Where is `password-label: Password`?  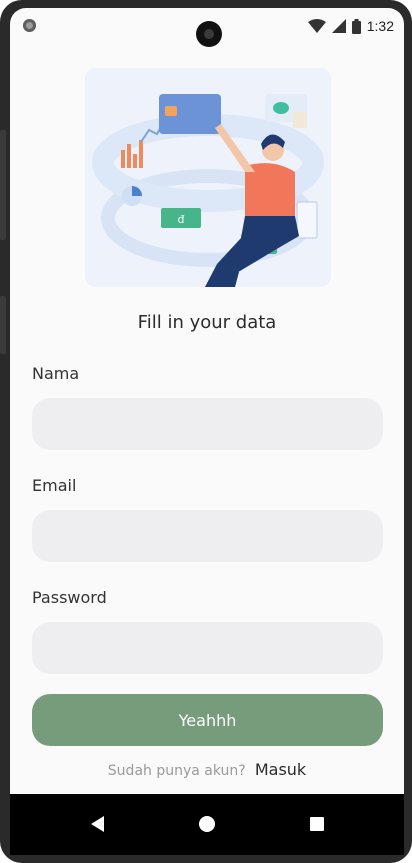 password-label: Password is located at coordinates (69, 597).